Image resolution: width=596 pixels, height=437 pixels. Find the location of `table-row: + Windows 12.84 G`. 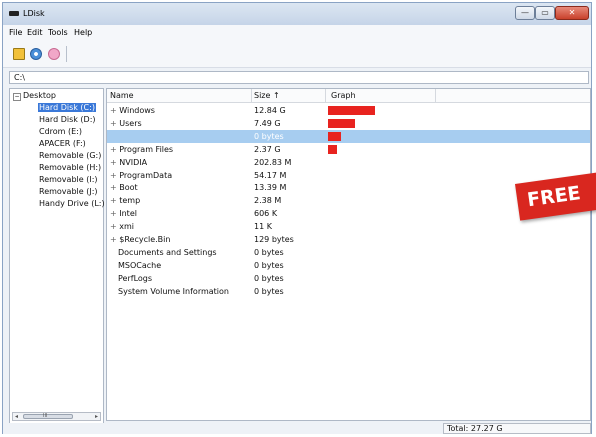

table-row: + Windows 12.84 G is located at coordinates (348, 110).